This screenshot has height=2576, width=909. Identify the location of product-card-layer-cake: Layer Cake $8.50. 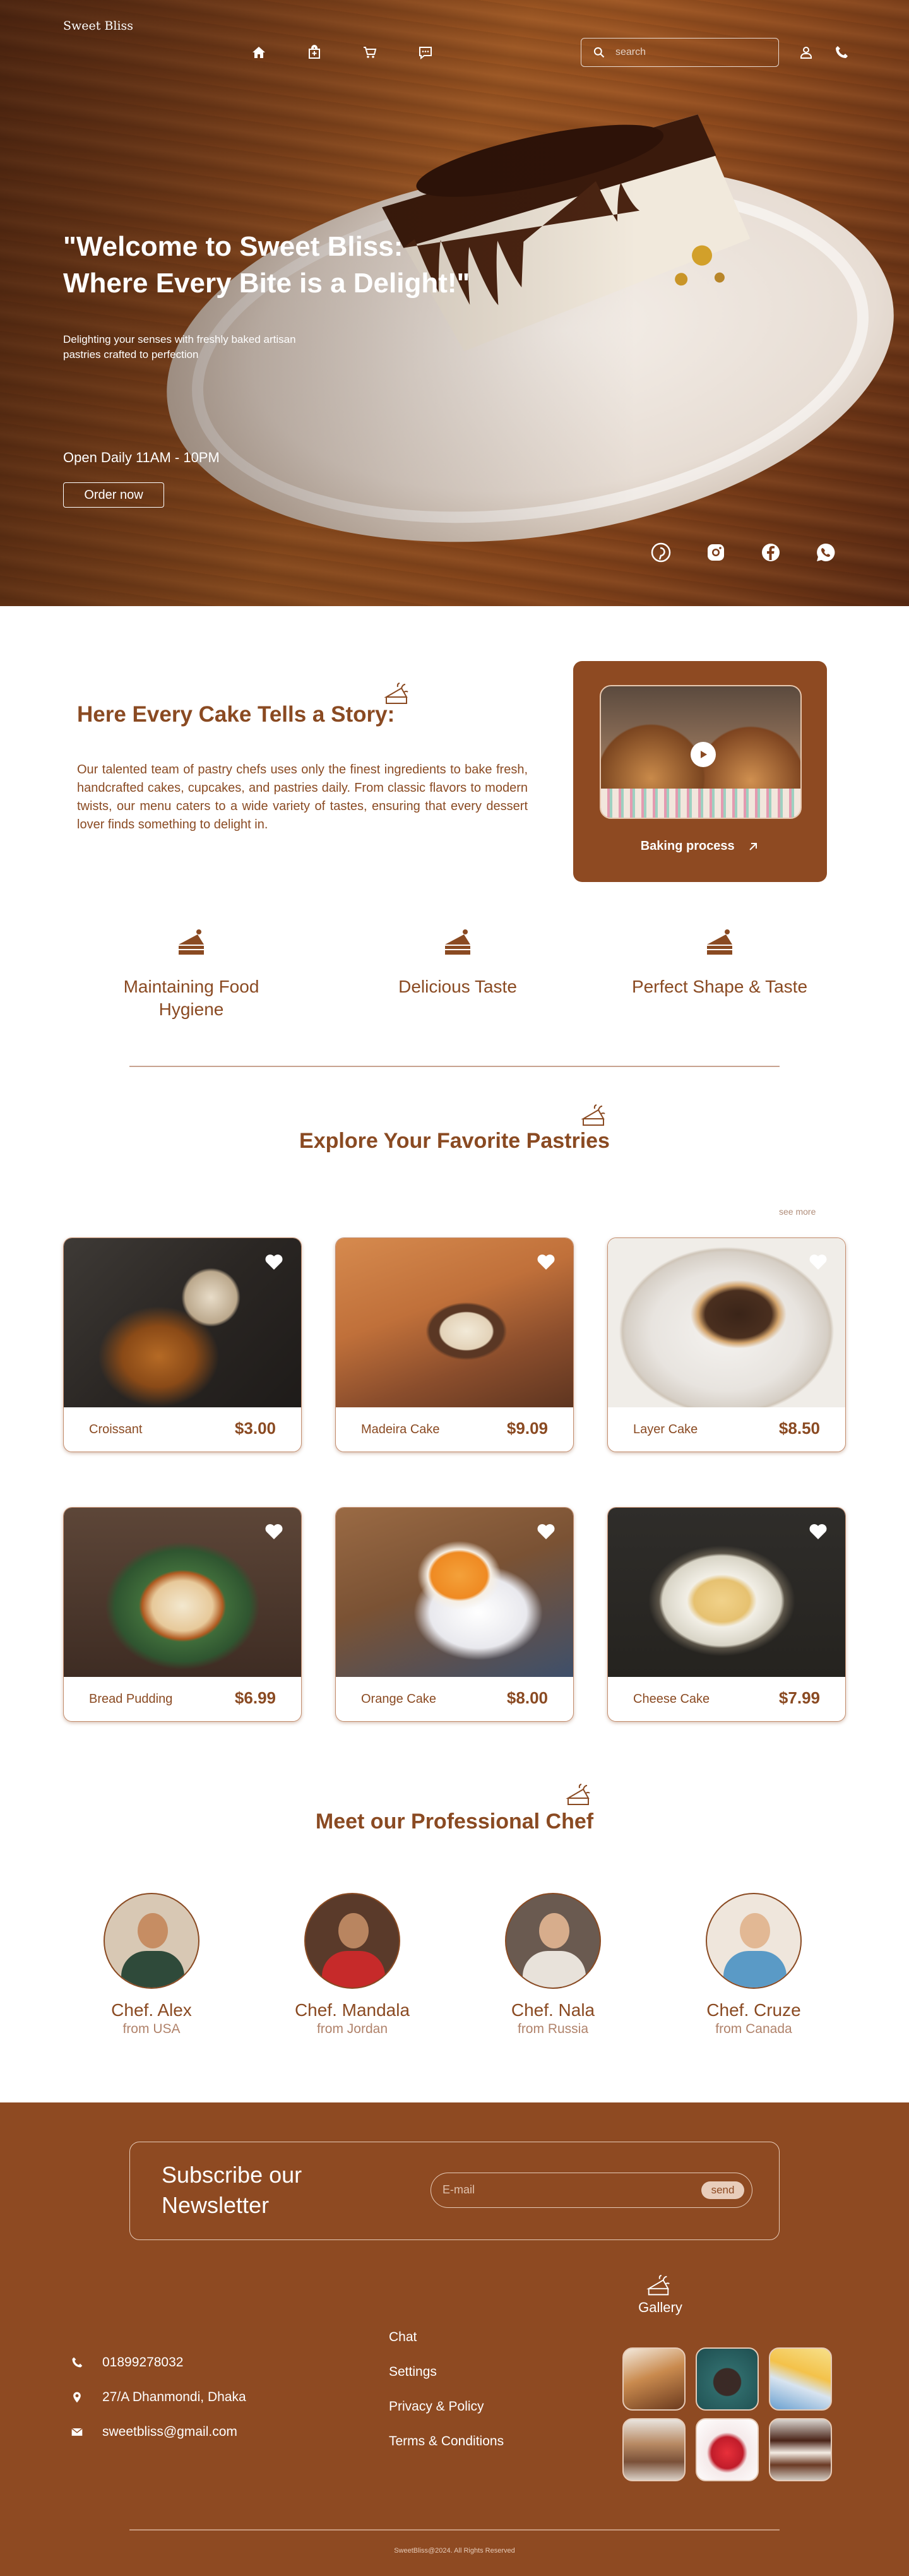
(727, 1344).